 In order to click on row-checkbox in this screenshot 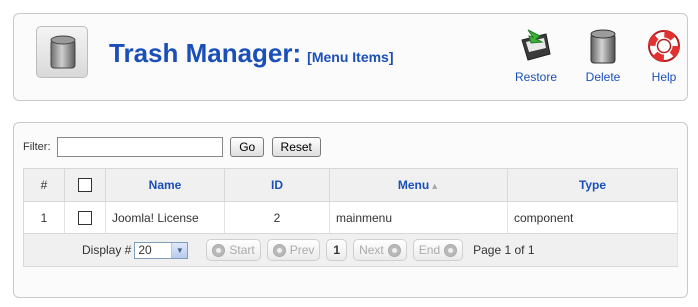, I will do `click(85, 217)`.